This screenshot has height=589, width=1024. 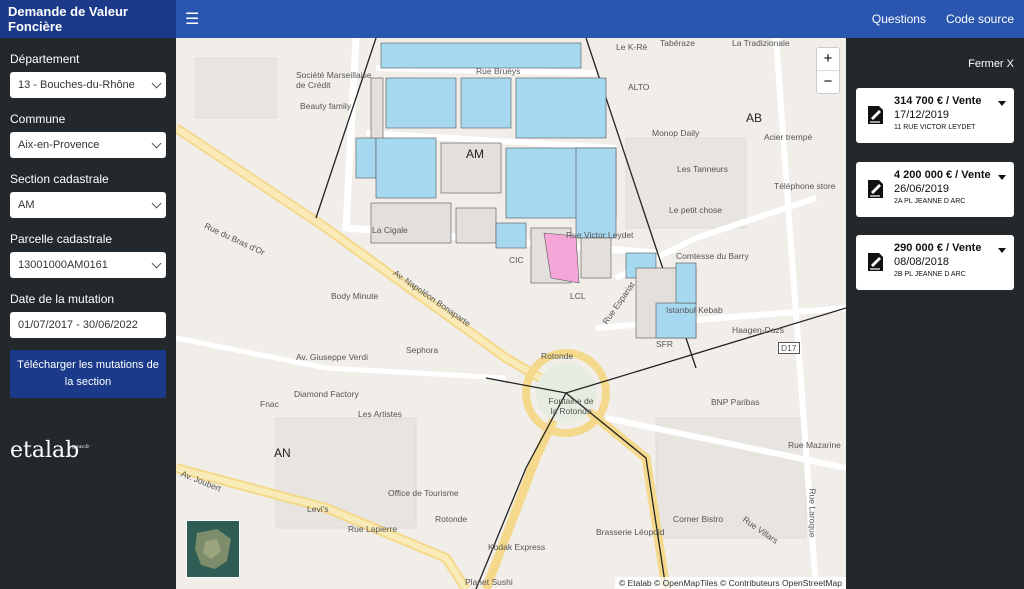 I want to click on map-label: Av. Giuseppe Verdi, so click(x=332, y=357).